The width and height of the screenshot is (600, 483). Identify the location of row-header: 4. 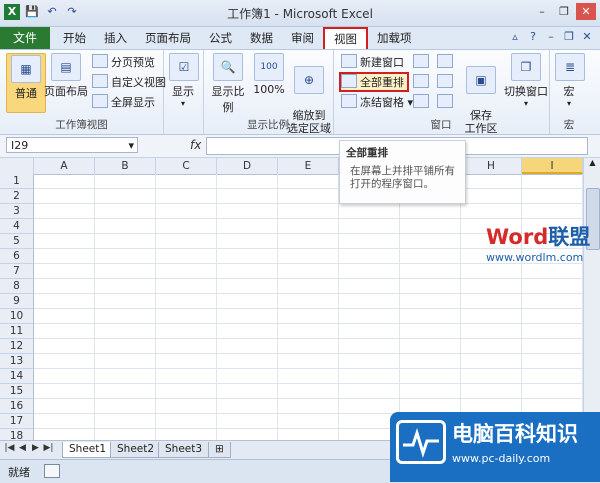
(17, 226).